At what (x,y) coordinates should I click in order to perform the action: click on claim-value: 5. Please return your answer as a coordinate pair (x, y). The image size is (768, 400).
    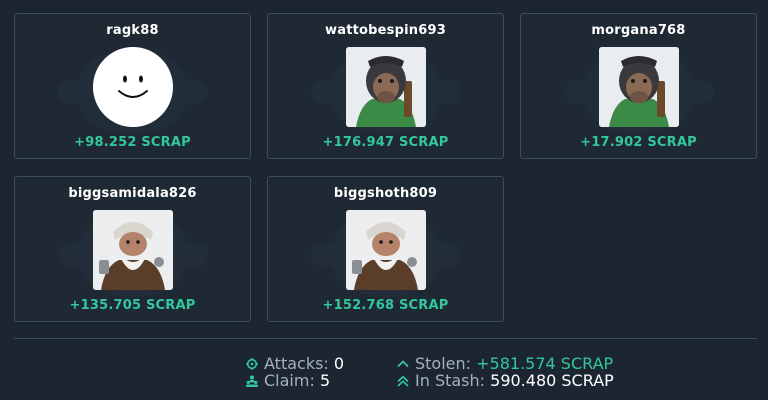
    Looking at the image, I should click on (325, 380).